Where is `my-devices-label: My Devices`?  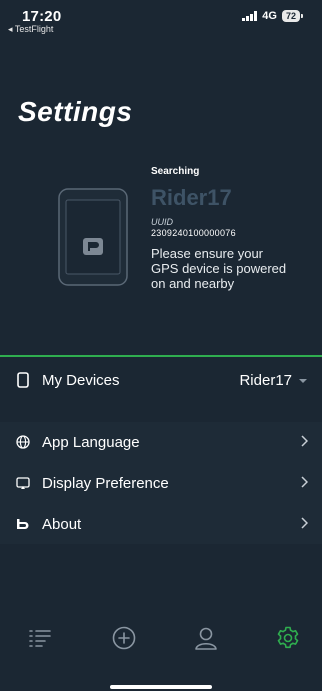 my-devices-label: My Devices is located at coordinates (81, 380).